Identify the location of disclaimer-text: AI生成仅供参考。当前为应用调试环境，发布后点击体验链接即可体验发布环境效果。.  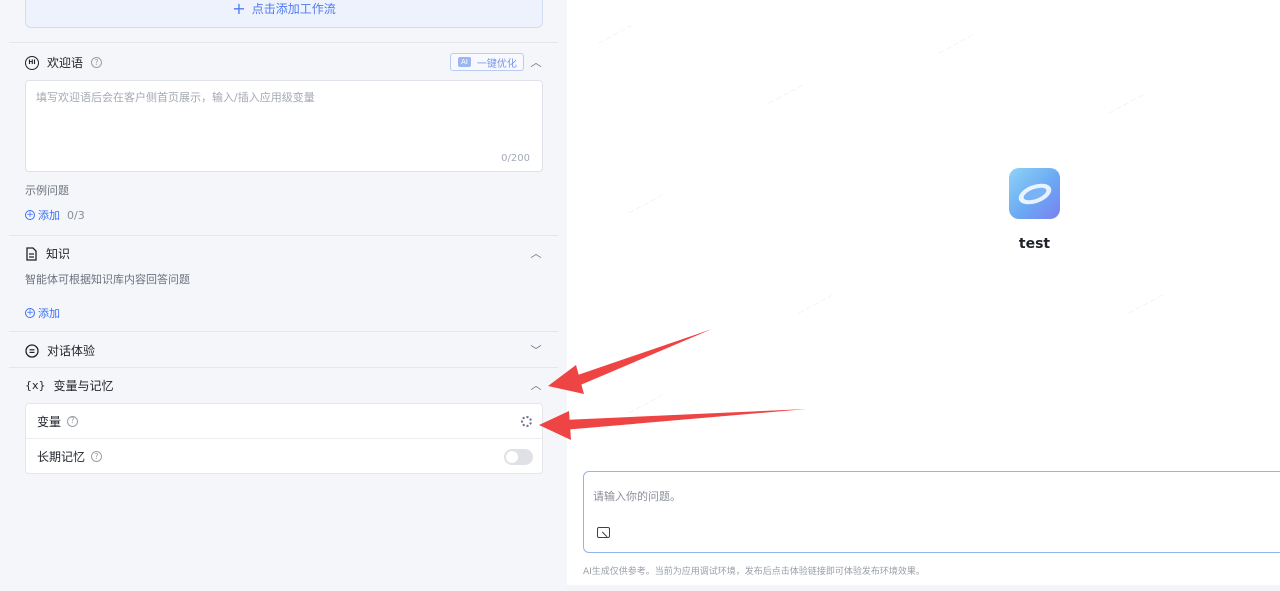
(754, 572).